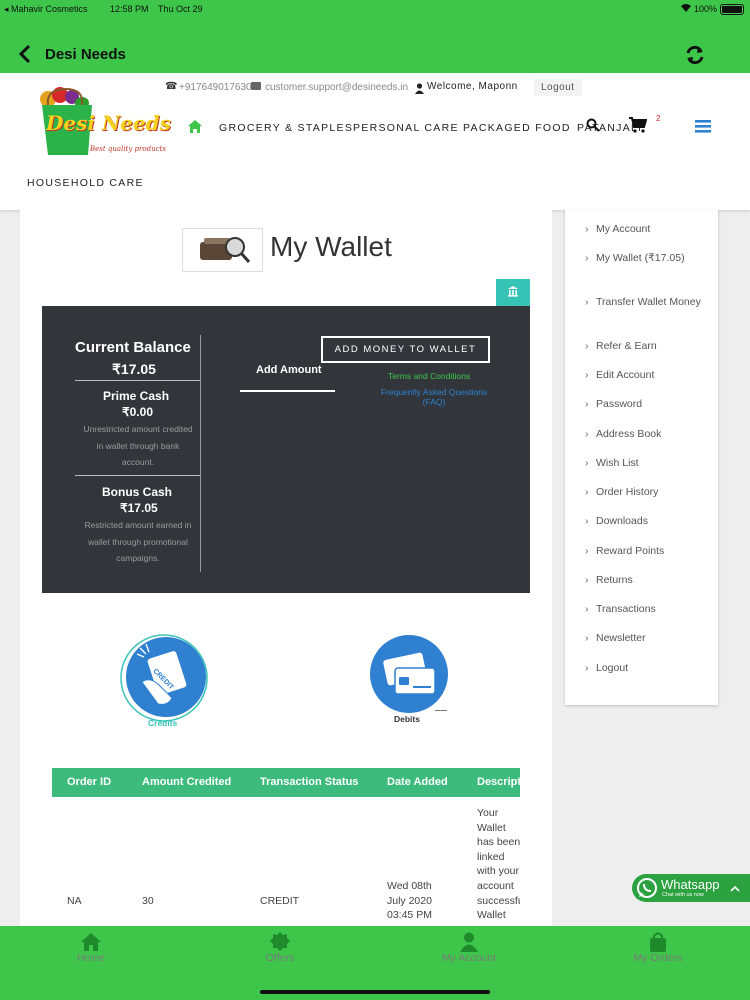 The height and width of the screenshot is (1000, 750). What do you see at coordinates (658, 118) in the screenshot?
I see `cart-count-badge: 2` at bounding box center [658, 118].